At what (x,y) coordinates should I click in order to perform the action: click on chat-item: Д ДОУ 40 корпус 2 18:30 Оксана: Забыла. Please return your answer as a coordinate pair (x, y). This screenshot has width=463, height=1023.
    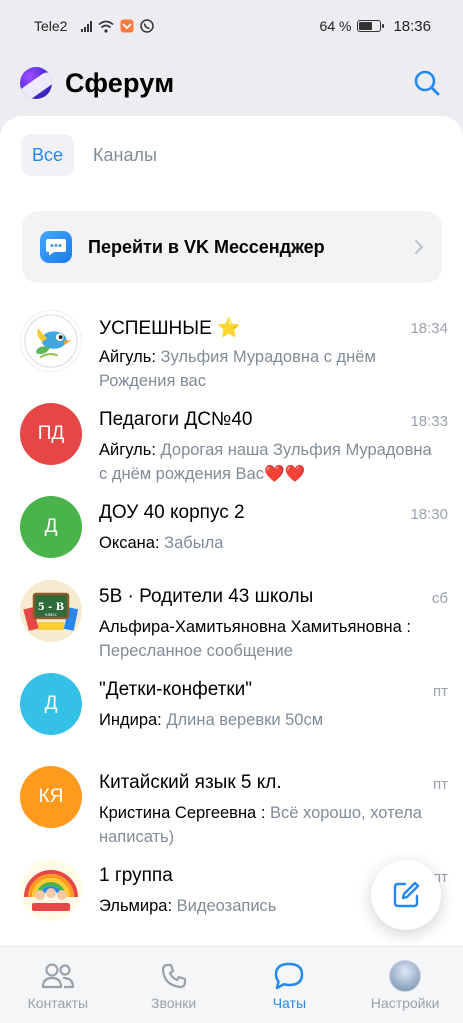
    Looking at the image, I should click on (231, 528).